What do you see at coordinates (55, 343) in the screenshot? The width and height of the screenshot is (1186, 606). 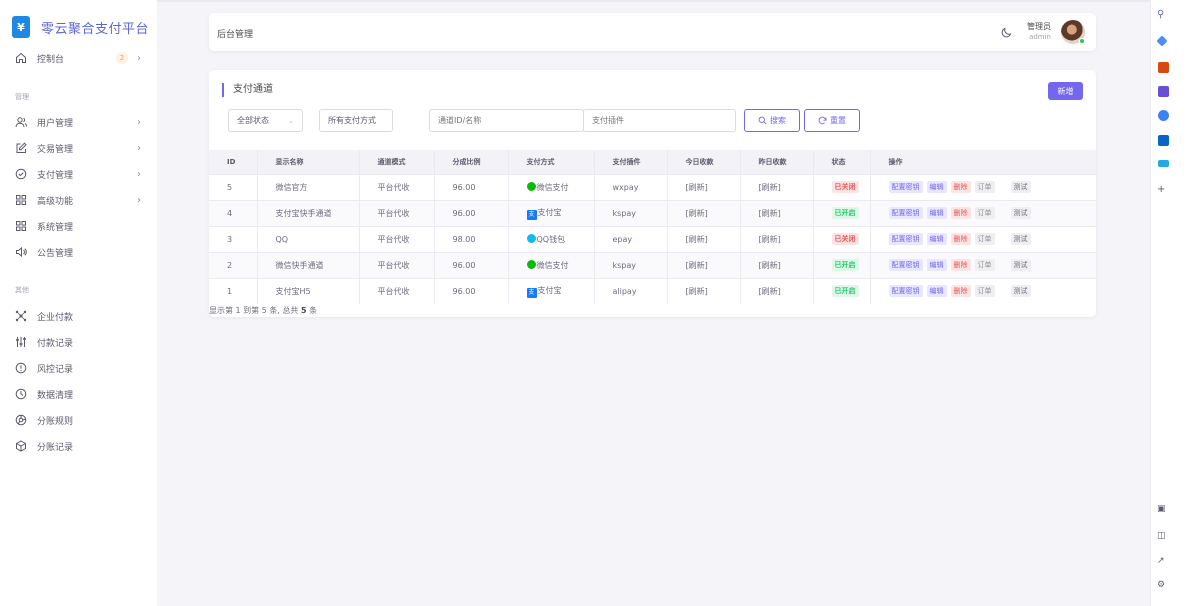 I see `sidebar-item-label: 付款记录` at bounding box center [55, 343].